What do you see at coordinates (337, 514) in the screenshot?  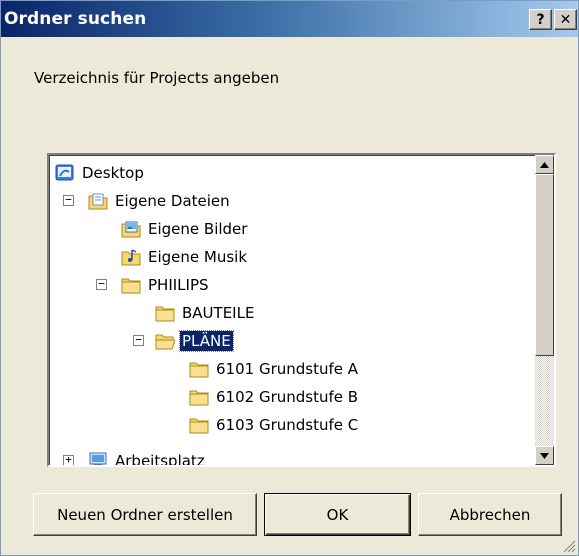 I see `ok-button: OK` at bounding box center [337, 514].